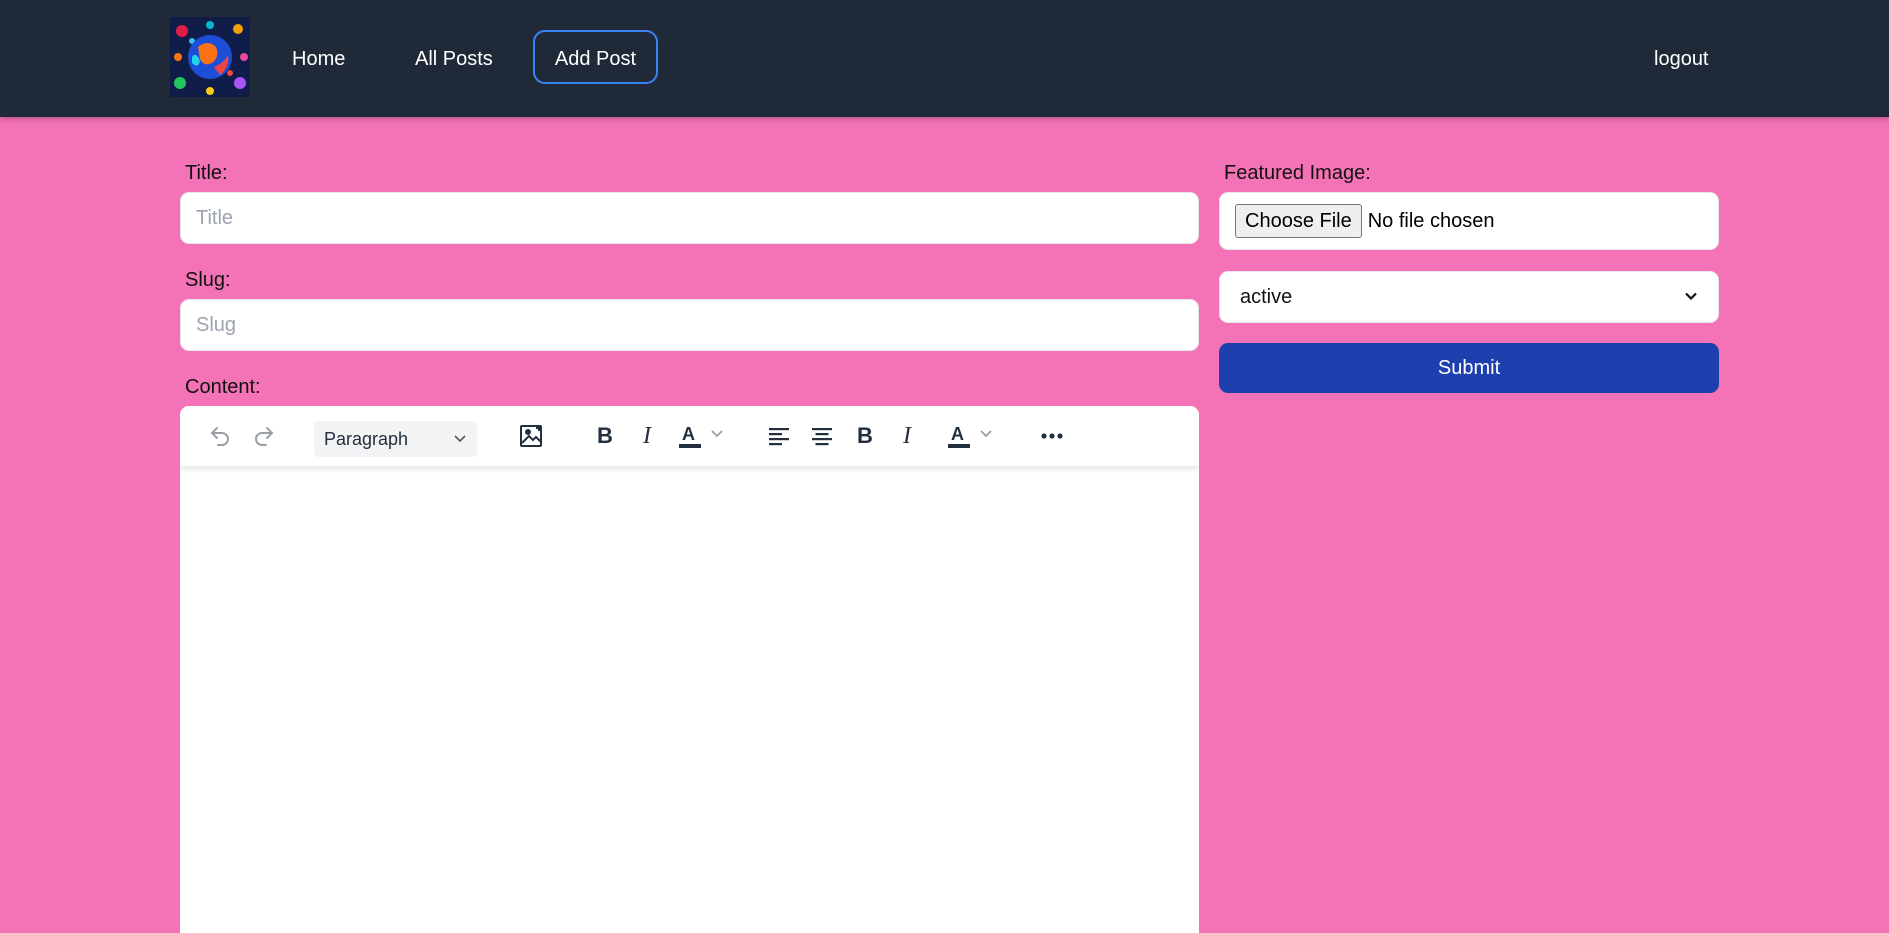  What do you see at coordinates (318, 57) in the screenshot?
I see `nav-home: Home` at bounding box center [318, 57].